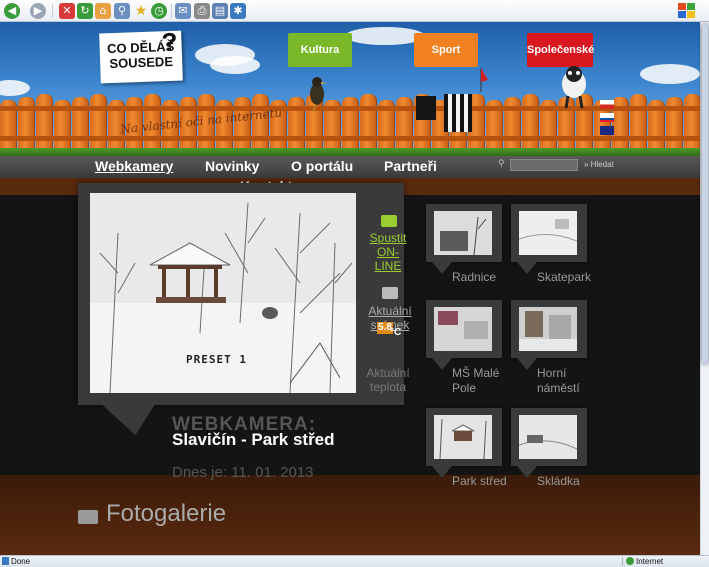 The width and height of the screenshot is (709, 567). I want to click on nav-news: Novinky, so click(232, 166).